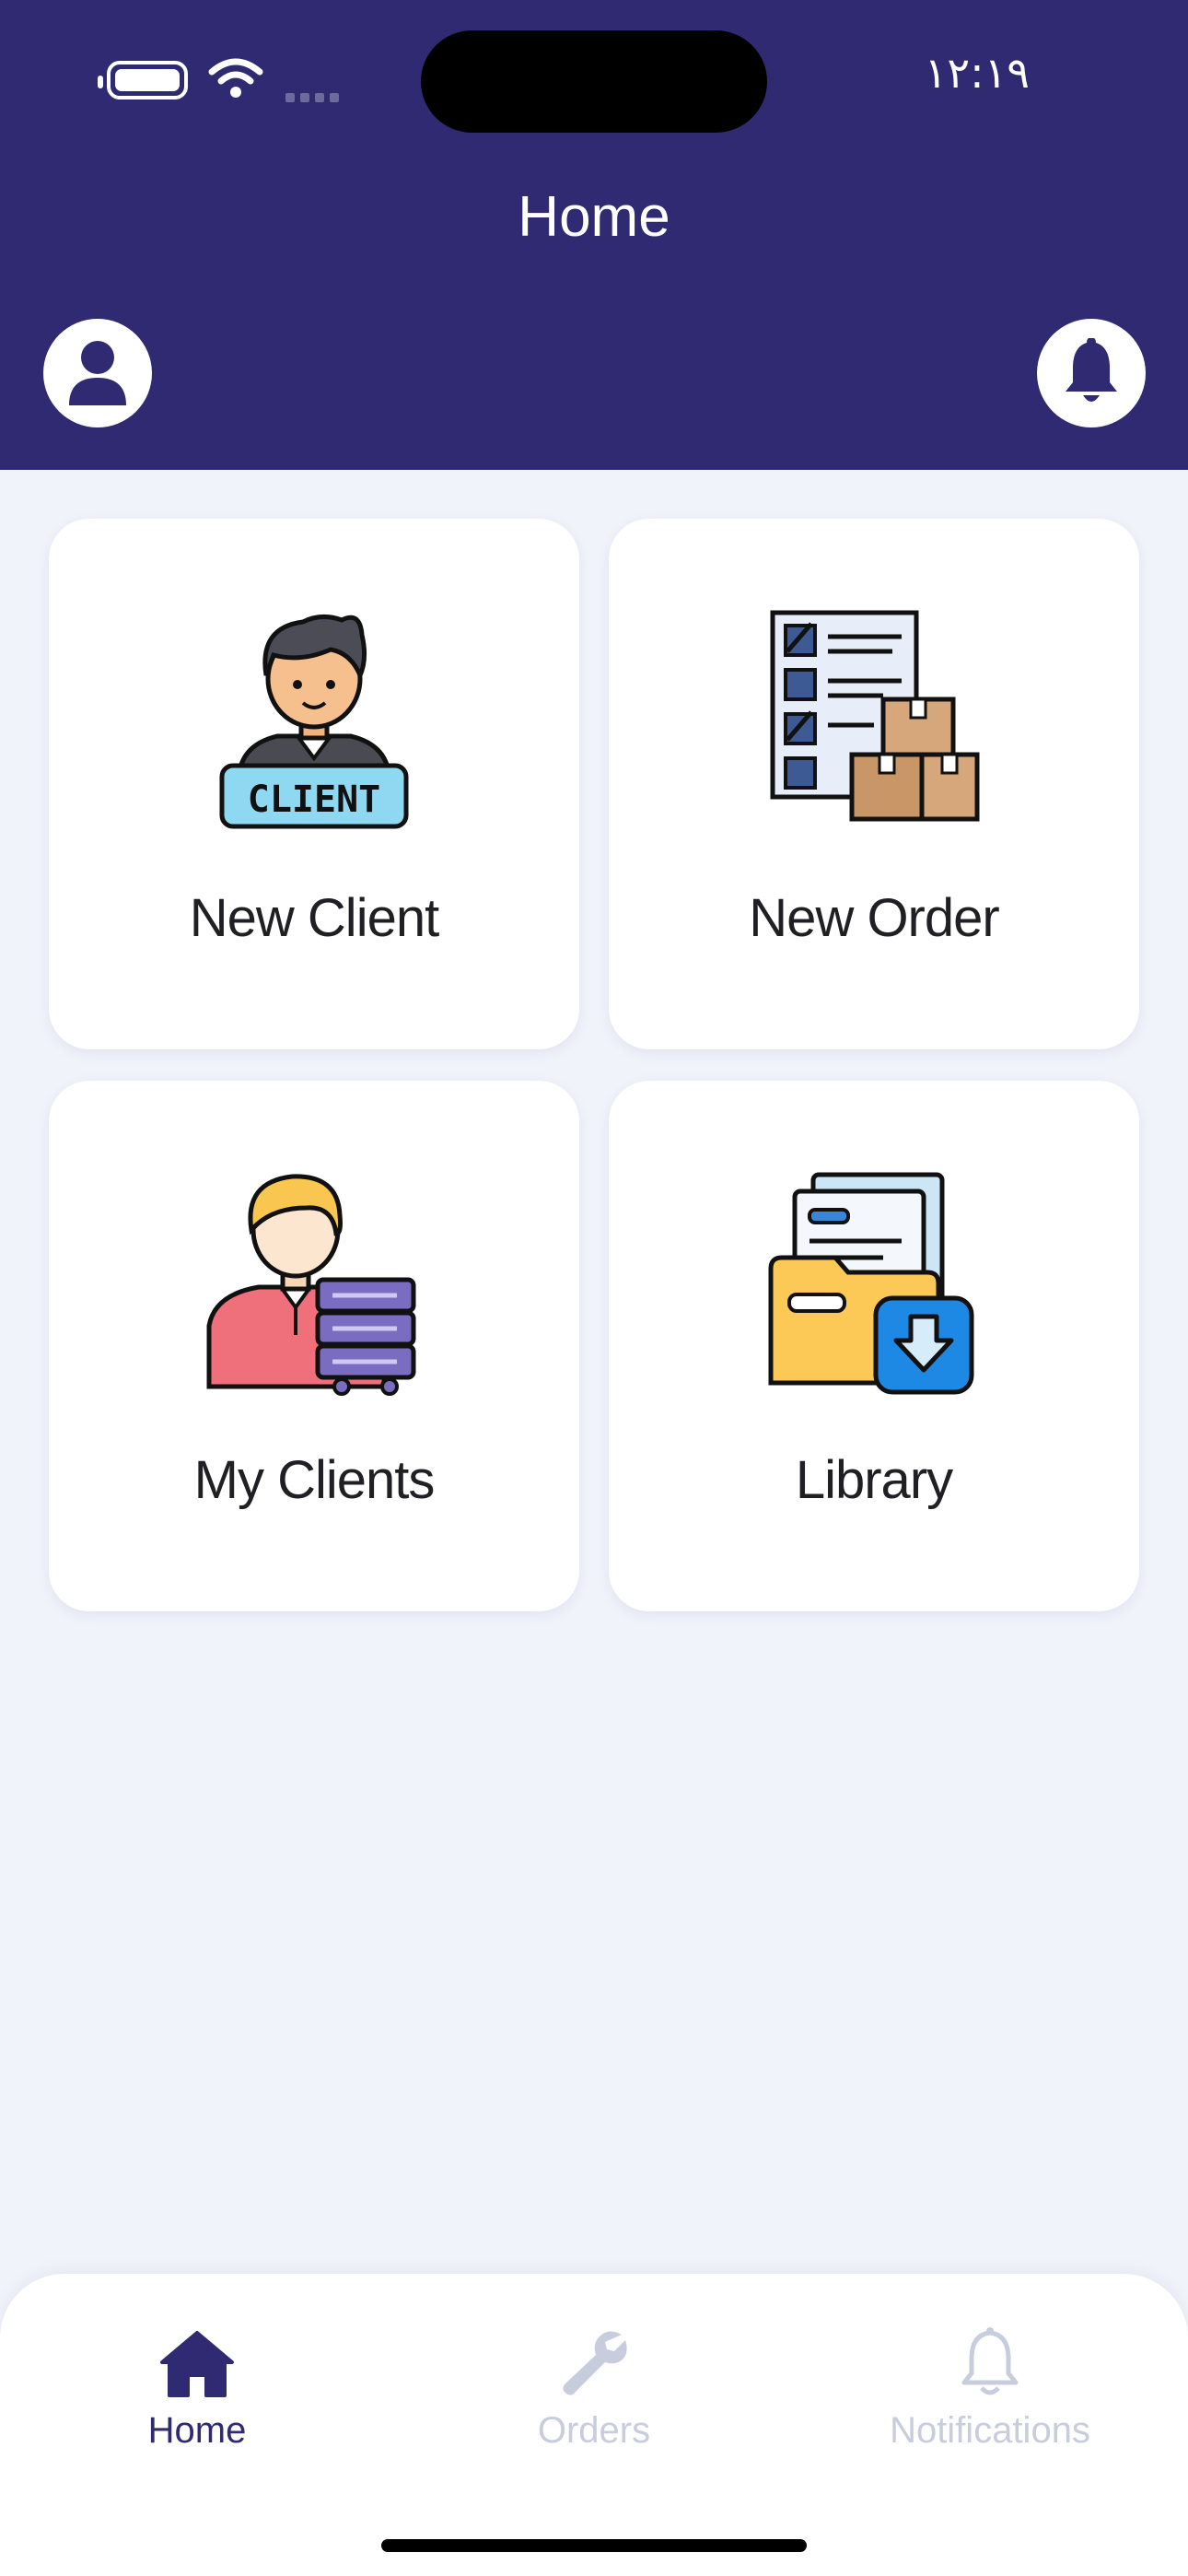 This screenshot has height=2576, width=1188. What do you see at coordinates (311, 1285) in the screenshot?
I see `my-clients-icon` at bounding box center [311, 1285].